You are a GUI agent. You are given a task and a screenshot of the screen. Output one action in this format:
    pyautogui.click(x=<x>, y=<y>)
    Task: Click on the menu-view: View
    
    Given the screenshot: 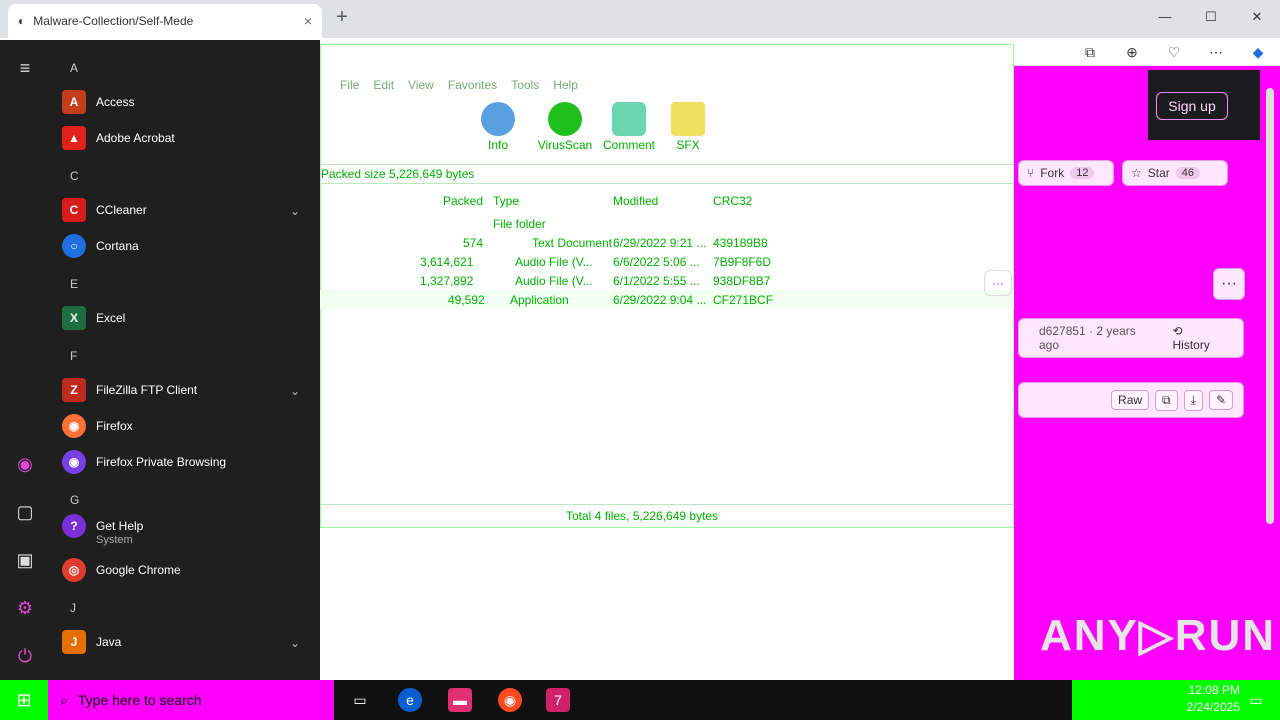 What is the action you would take?
    pyautogui.click(x=421, y=87)
    